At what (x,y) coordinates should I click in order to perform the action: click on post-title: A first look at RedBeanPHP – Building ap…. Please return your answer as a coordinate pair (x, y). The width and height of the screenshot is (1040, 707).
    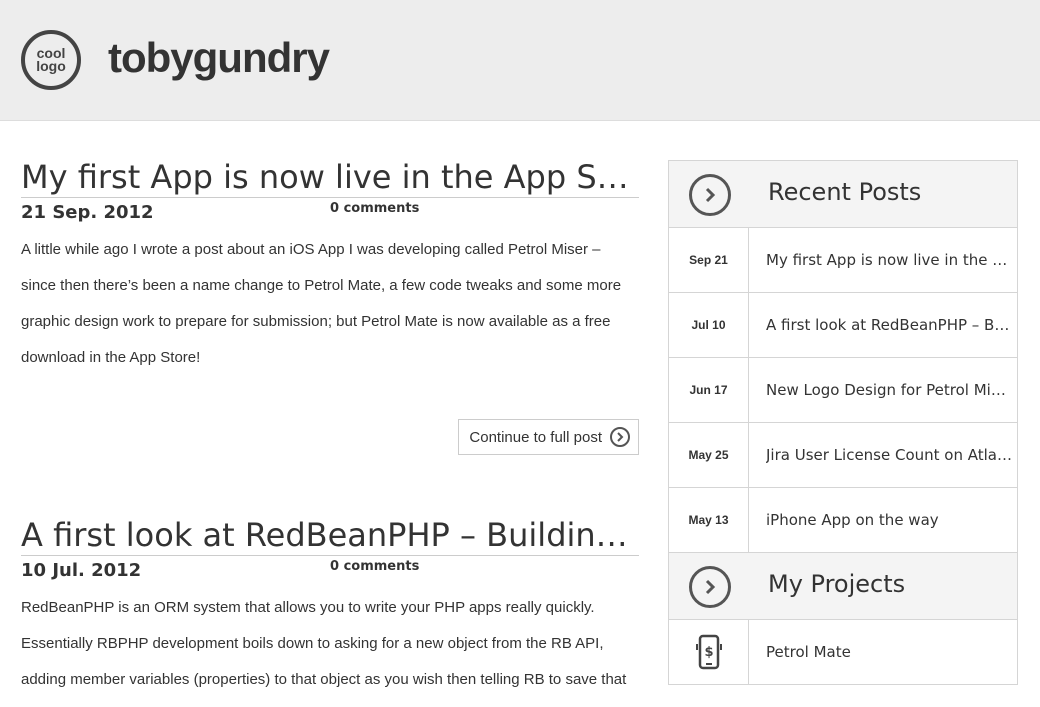
    Looking at the image, I should click on (330, 535).